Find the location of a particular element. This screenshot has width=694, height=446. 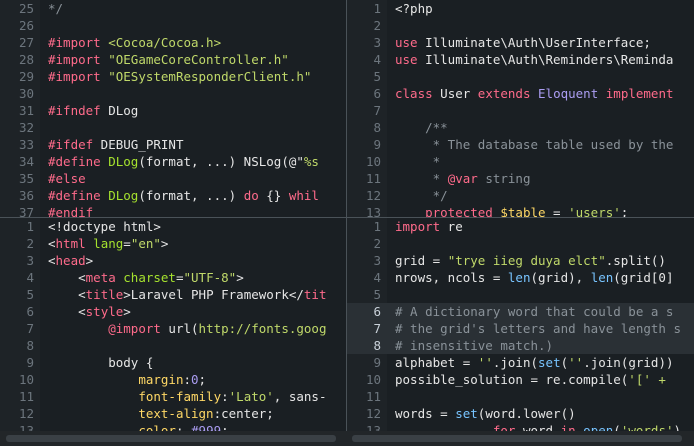

code-text: use Illuminate\Auth\UserInterface; is located at coordinates (523, 42).